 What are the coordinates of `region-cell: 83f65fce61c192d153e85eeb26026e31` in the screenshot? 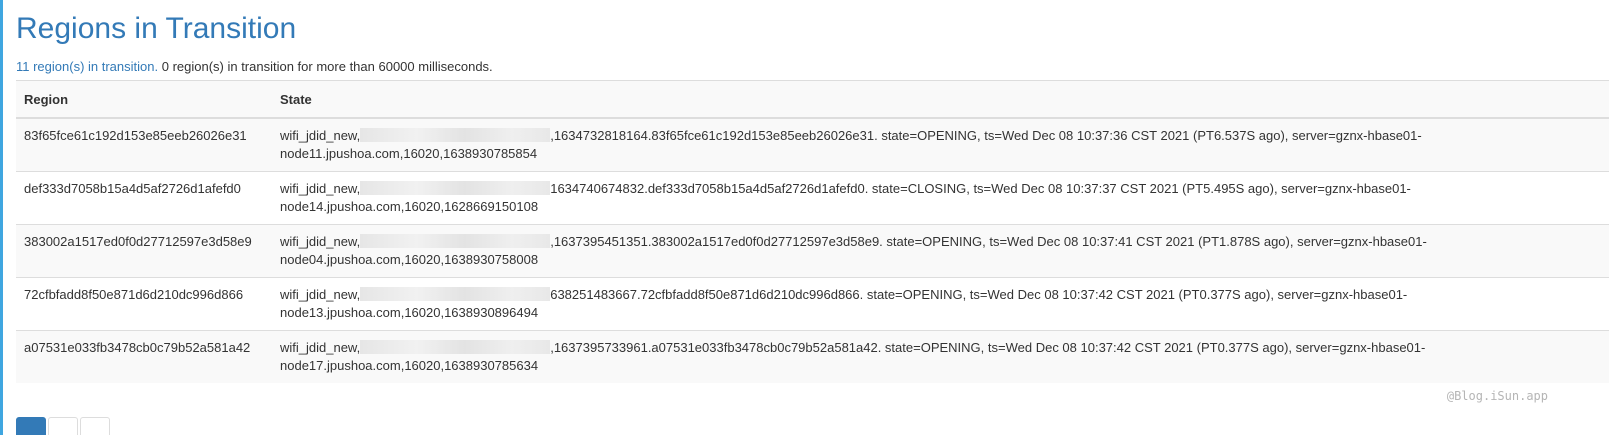 It's located at (144, 144).